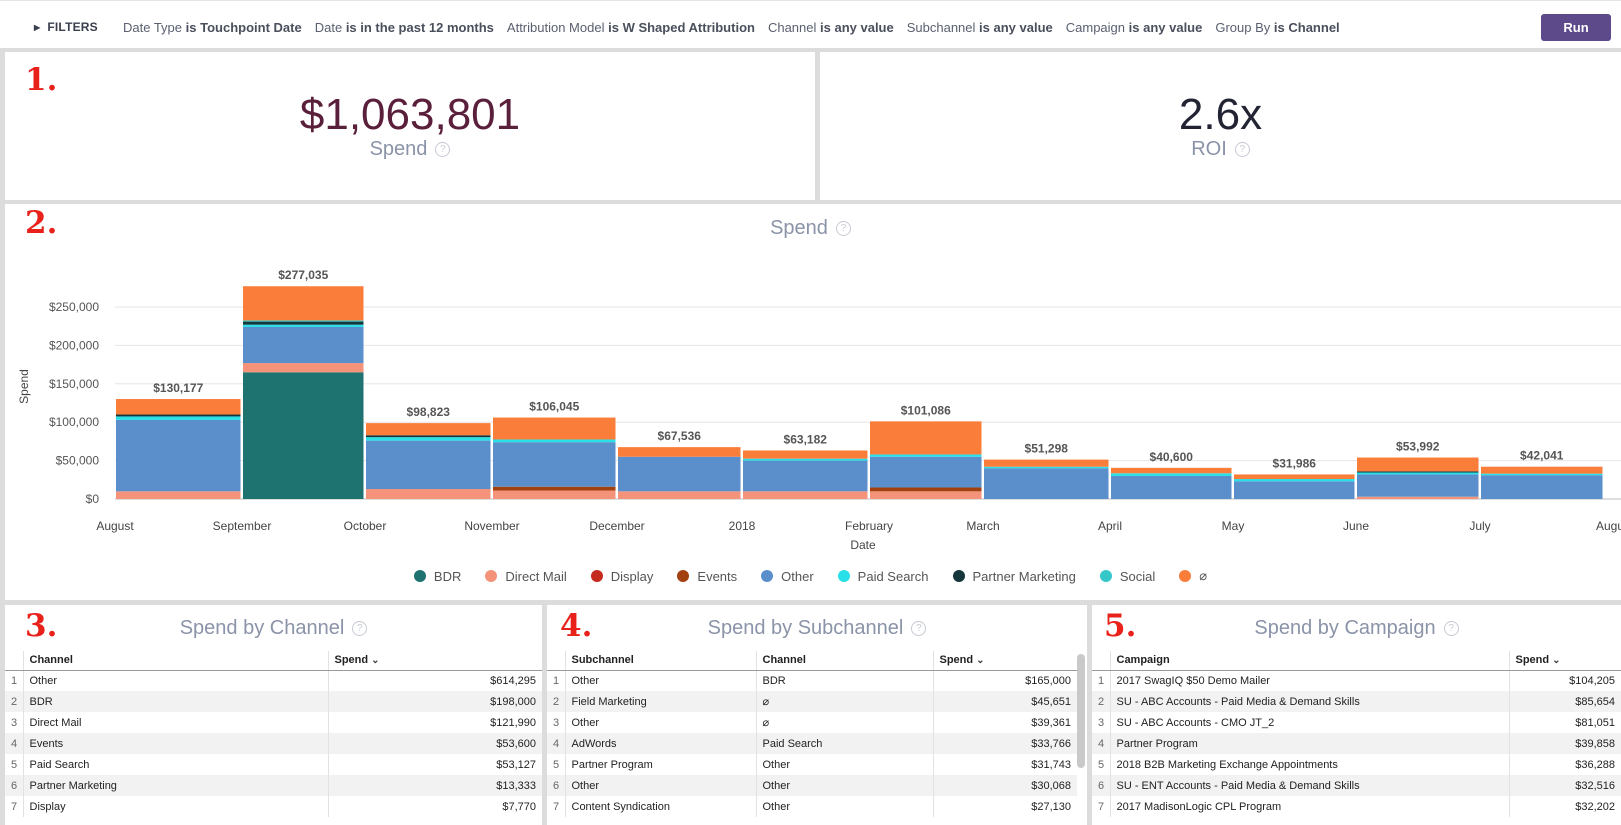  What do you see at coordinates (1137, 576) in the screenshot?
I see `legend-label: Social` at bounding box center [1137, 576].